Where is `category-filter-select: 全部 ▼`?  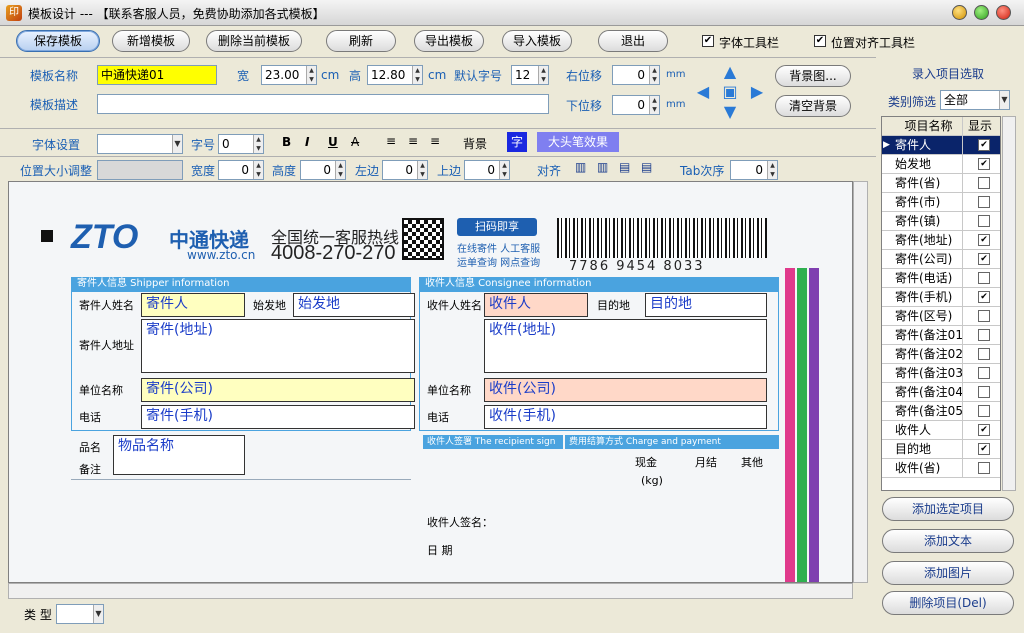 category-filter-select: 全部 ▼ is located at coordinates (975, 100).